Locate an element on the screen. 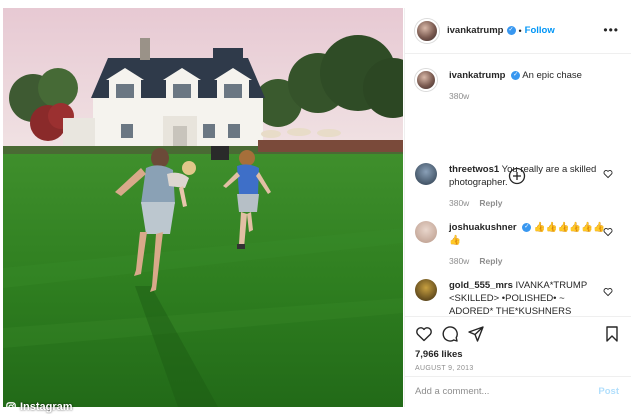 The height and width of the screenshot is (414, 634). follow-button: Follow is located at coordinates (540, 30).